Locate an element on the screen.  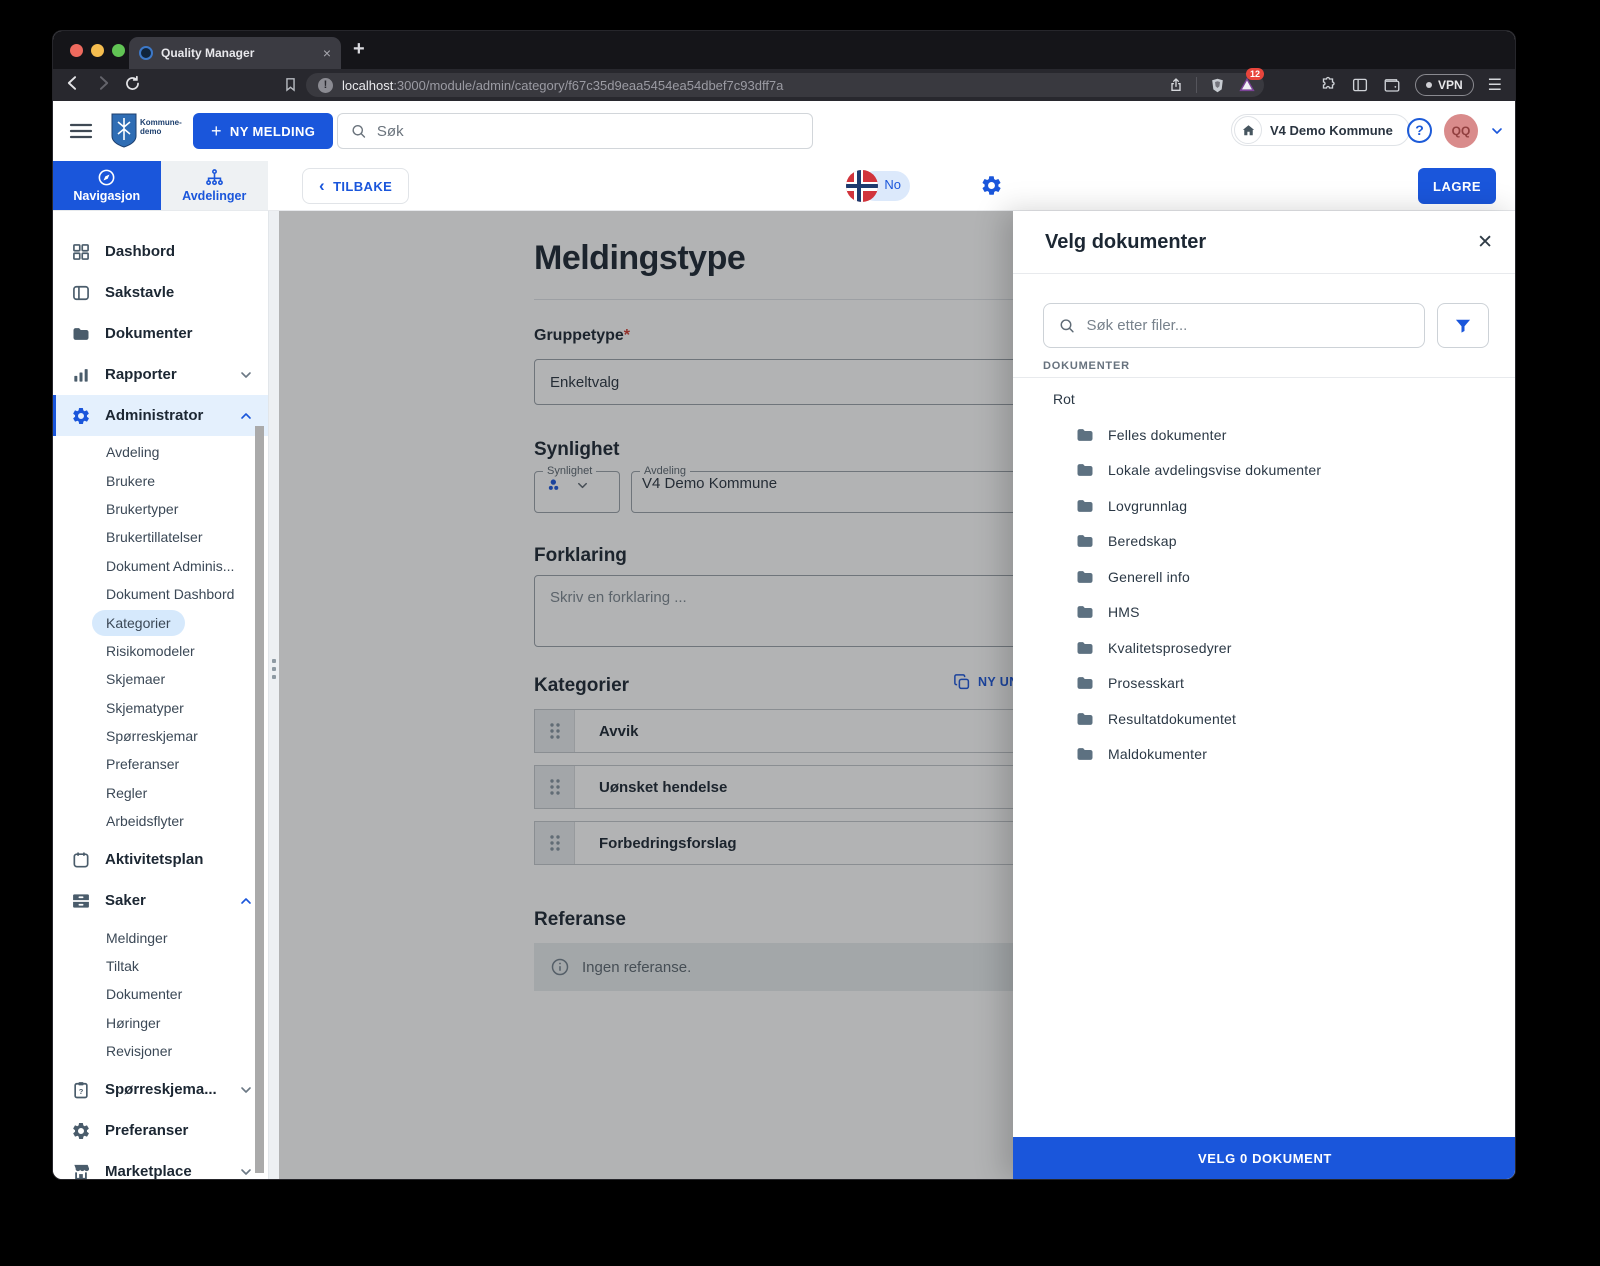
file-search is located at coordinates (1234, 325).